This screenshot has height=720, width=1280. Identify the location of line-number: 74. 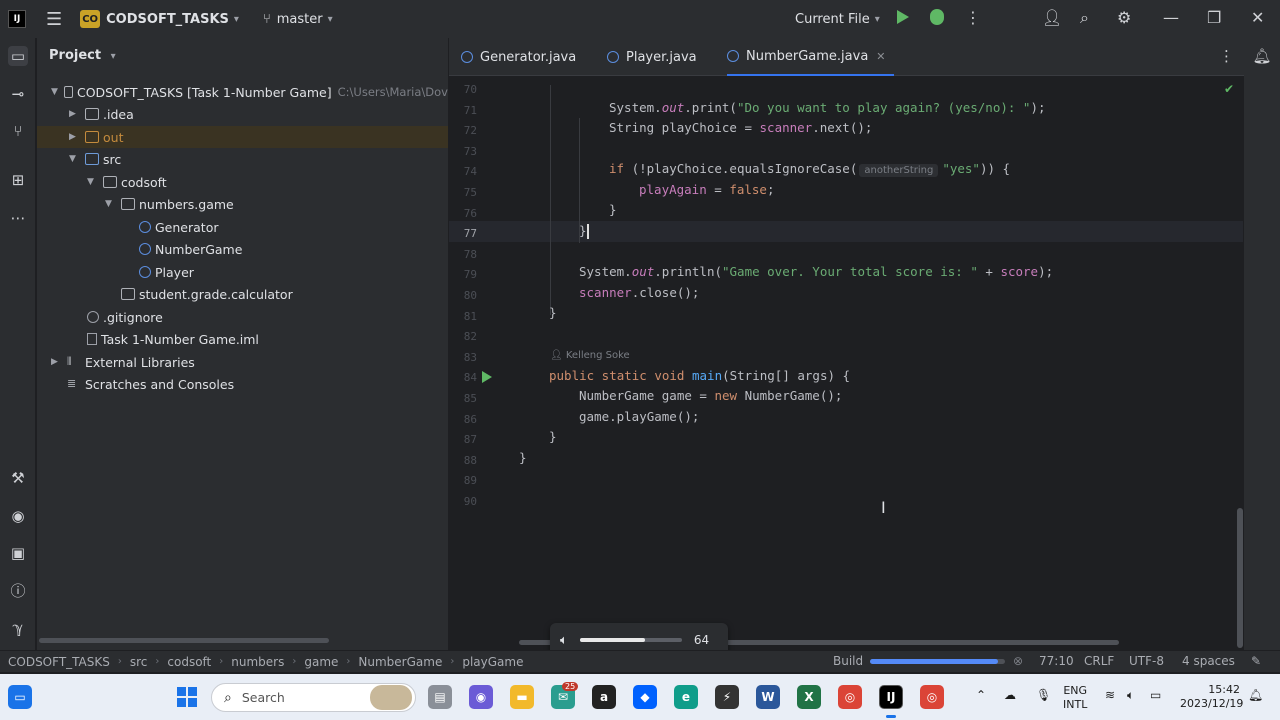
(463, 171).